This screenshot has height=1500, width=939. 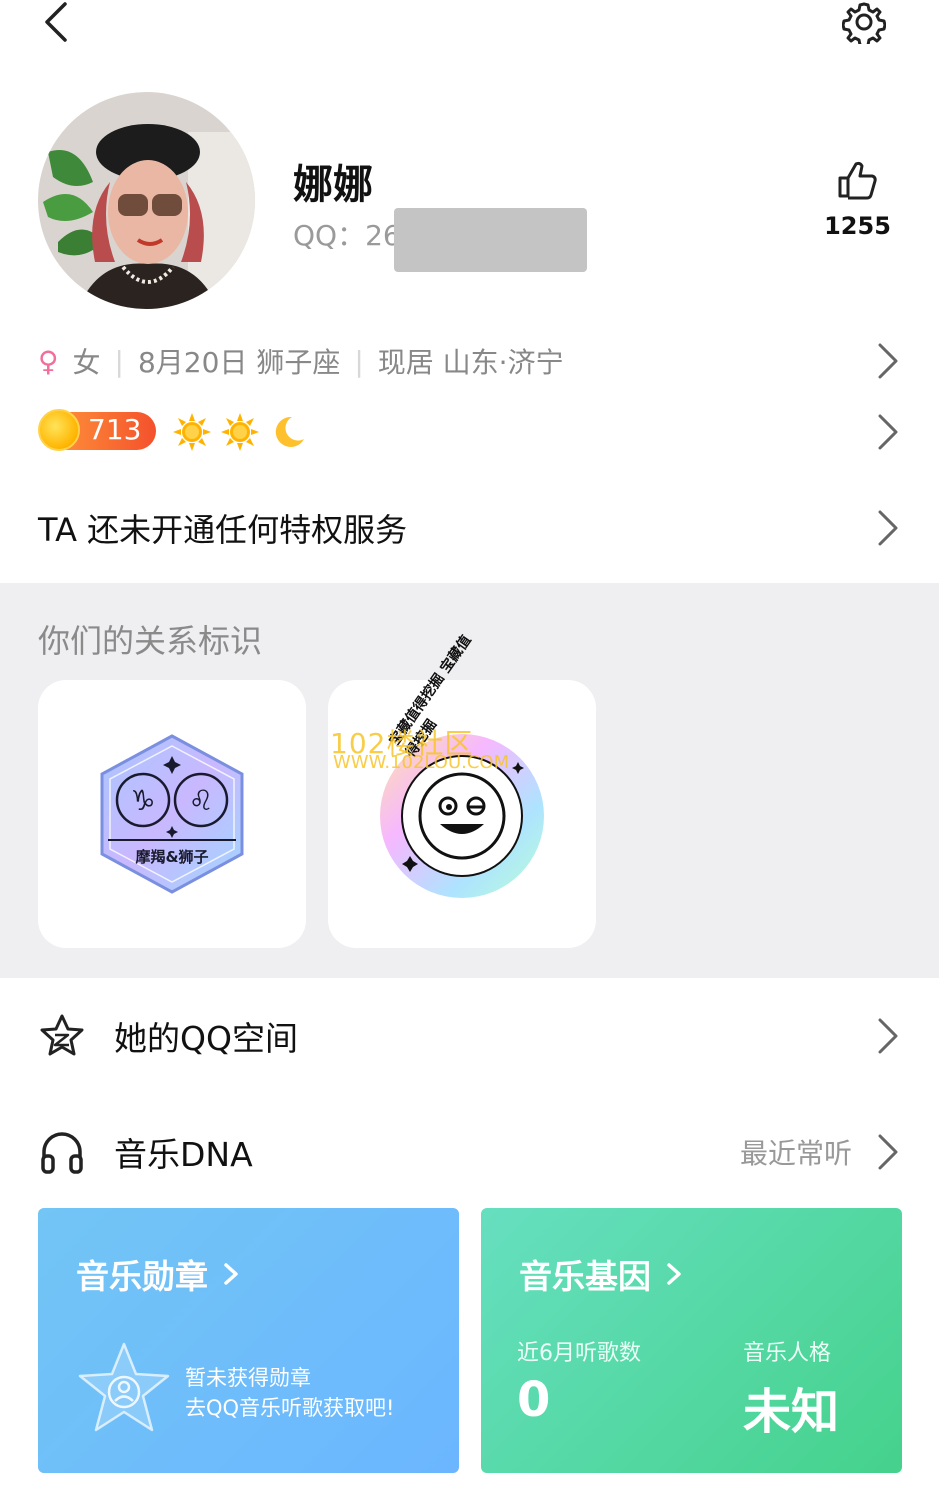 What do you see at coordinates (248, 1378) in the screenshot?
I see `medal-empty-text: 暂未获得勋章` at bounding box center [248, 1378].